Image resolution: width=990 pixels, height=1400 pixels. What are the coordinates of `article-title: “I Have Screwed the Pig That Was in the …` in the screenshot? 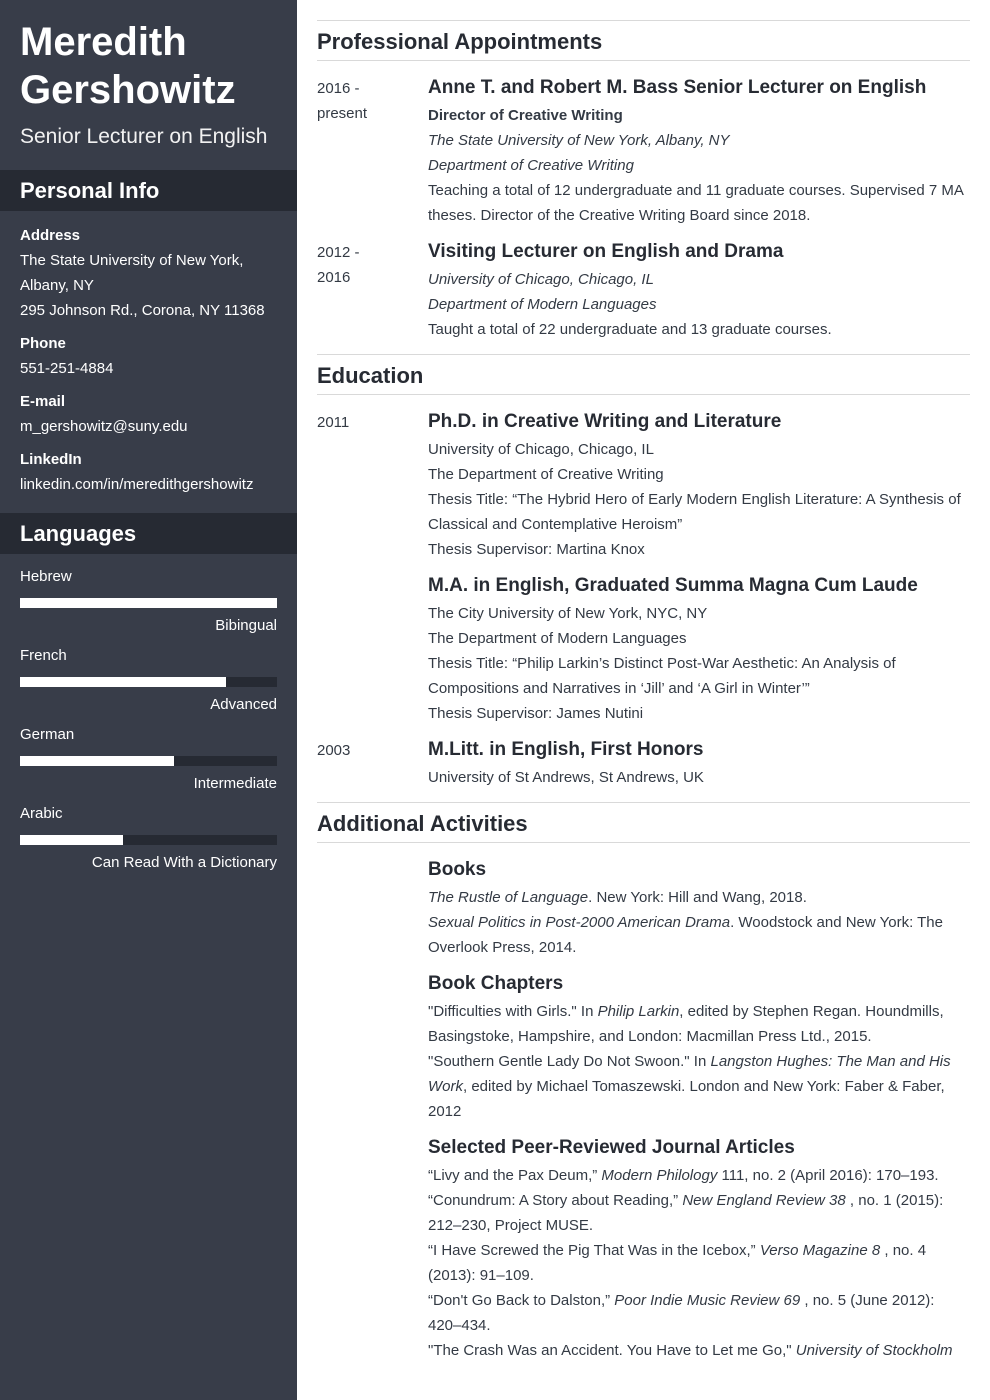 It's located at (594, 1250).